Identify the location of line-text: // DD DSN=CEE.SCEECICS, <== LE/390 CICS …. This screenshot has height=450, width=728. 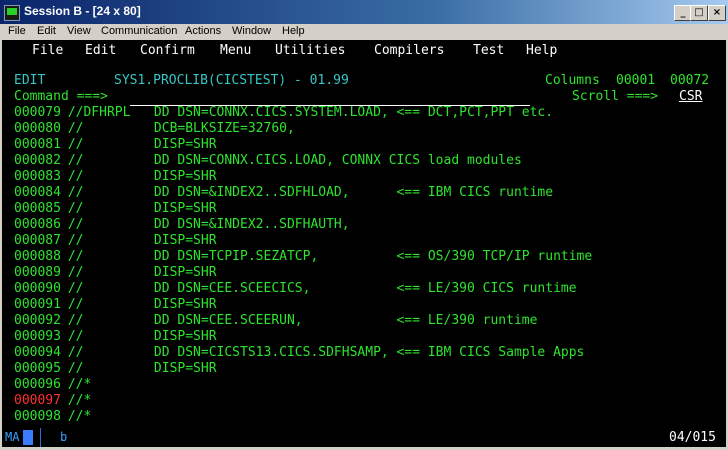
(318, 289).